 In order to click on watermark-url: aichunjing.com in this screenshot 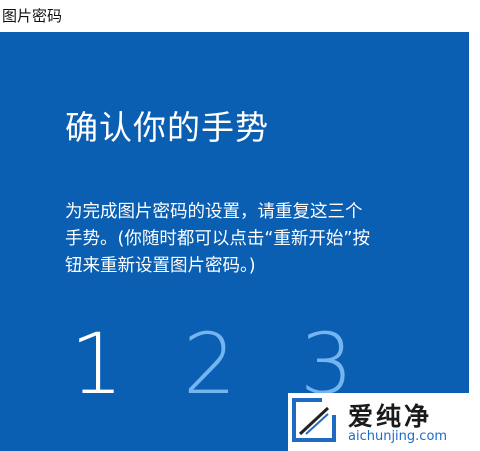, I will do `click(398, 436)`.